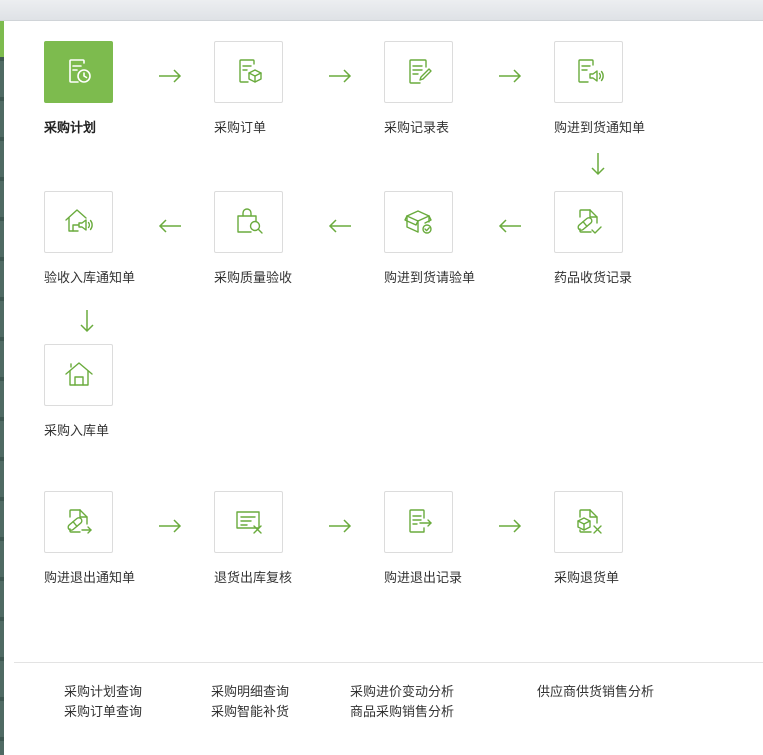 This screenshot has height=755, width=763. I want to click on left-nav-strip, so click(2, 388).